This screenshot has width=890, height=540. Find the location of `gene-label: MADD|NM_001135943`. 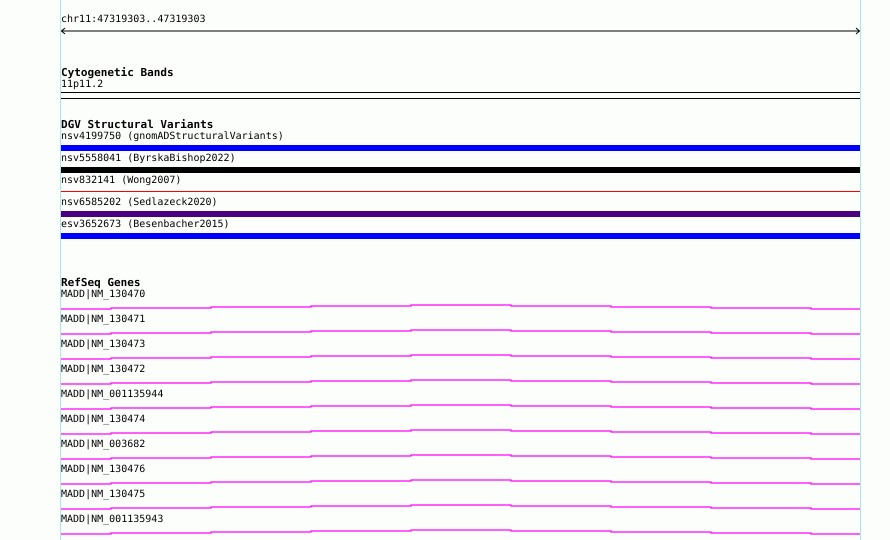

gene-label: MADD|NM_001135943 is located at coordinates (112, 520).